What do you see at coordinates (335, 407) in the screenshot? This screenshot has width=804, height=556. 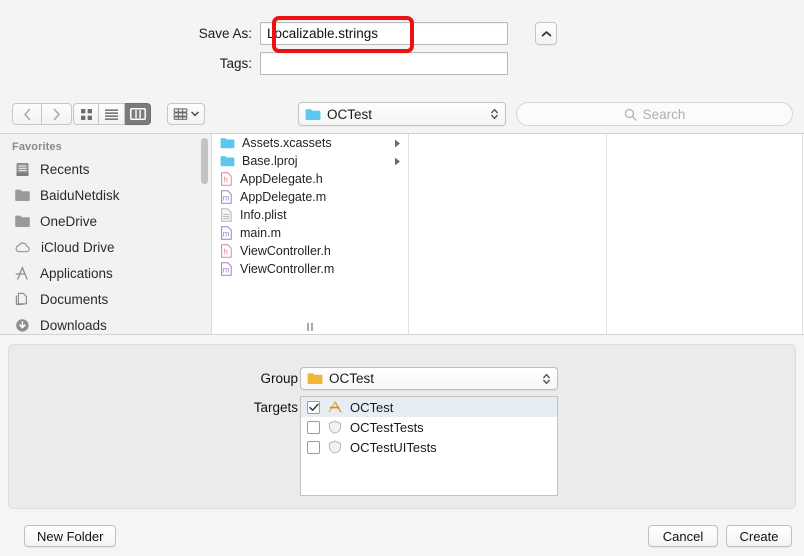 I see `xcode-app-icon` at bounding box center [335, 407].